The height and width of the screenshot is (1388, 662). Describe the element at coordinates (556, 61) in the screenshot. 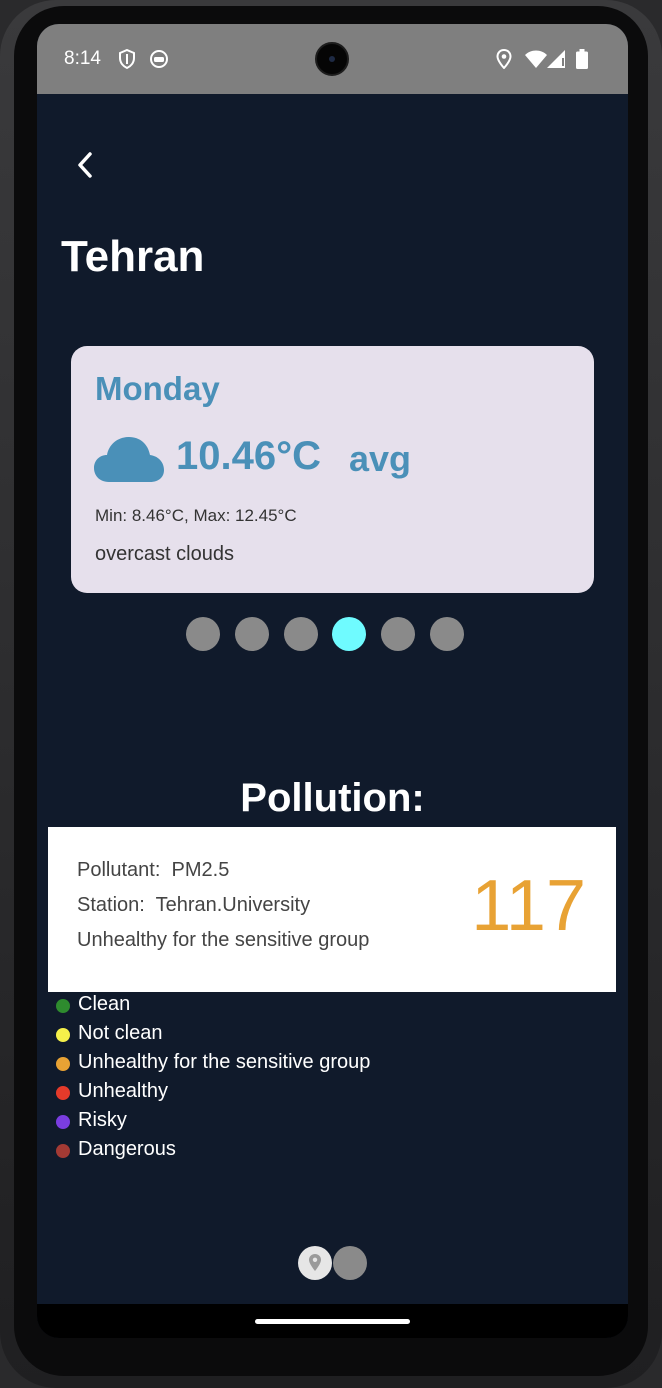

I see `signal-icon` at that location.